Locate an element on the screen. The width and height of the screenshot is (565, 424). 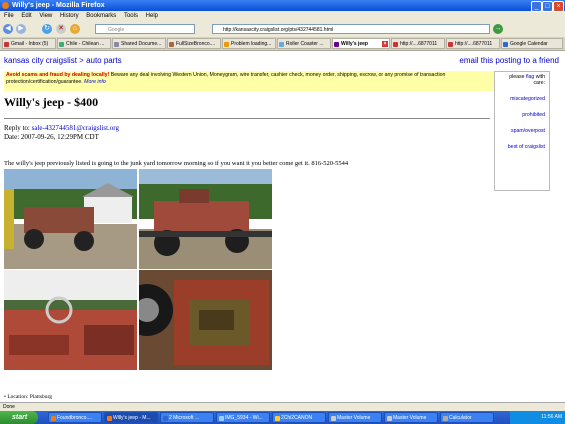
tab-willys-jeep: Willy's jeep × is located at coordinates (361, 43).